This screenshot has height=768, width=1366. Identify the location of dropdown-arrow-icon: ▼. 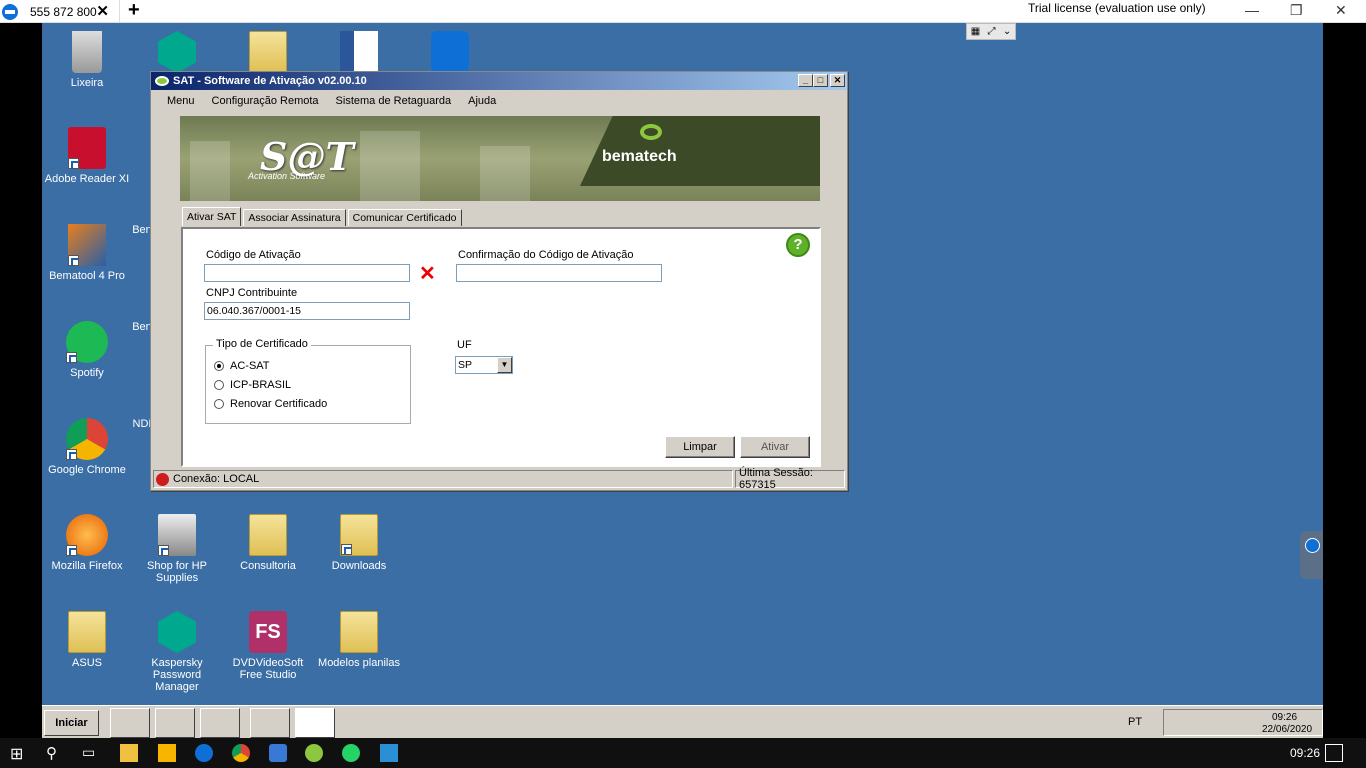
(504, 365).